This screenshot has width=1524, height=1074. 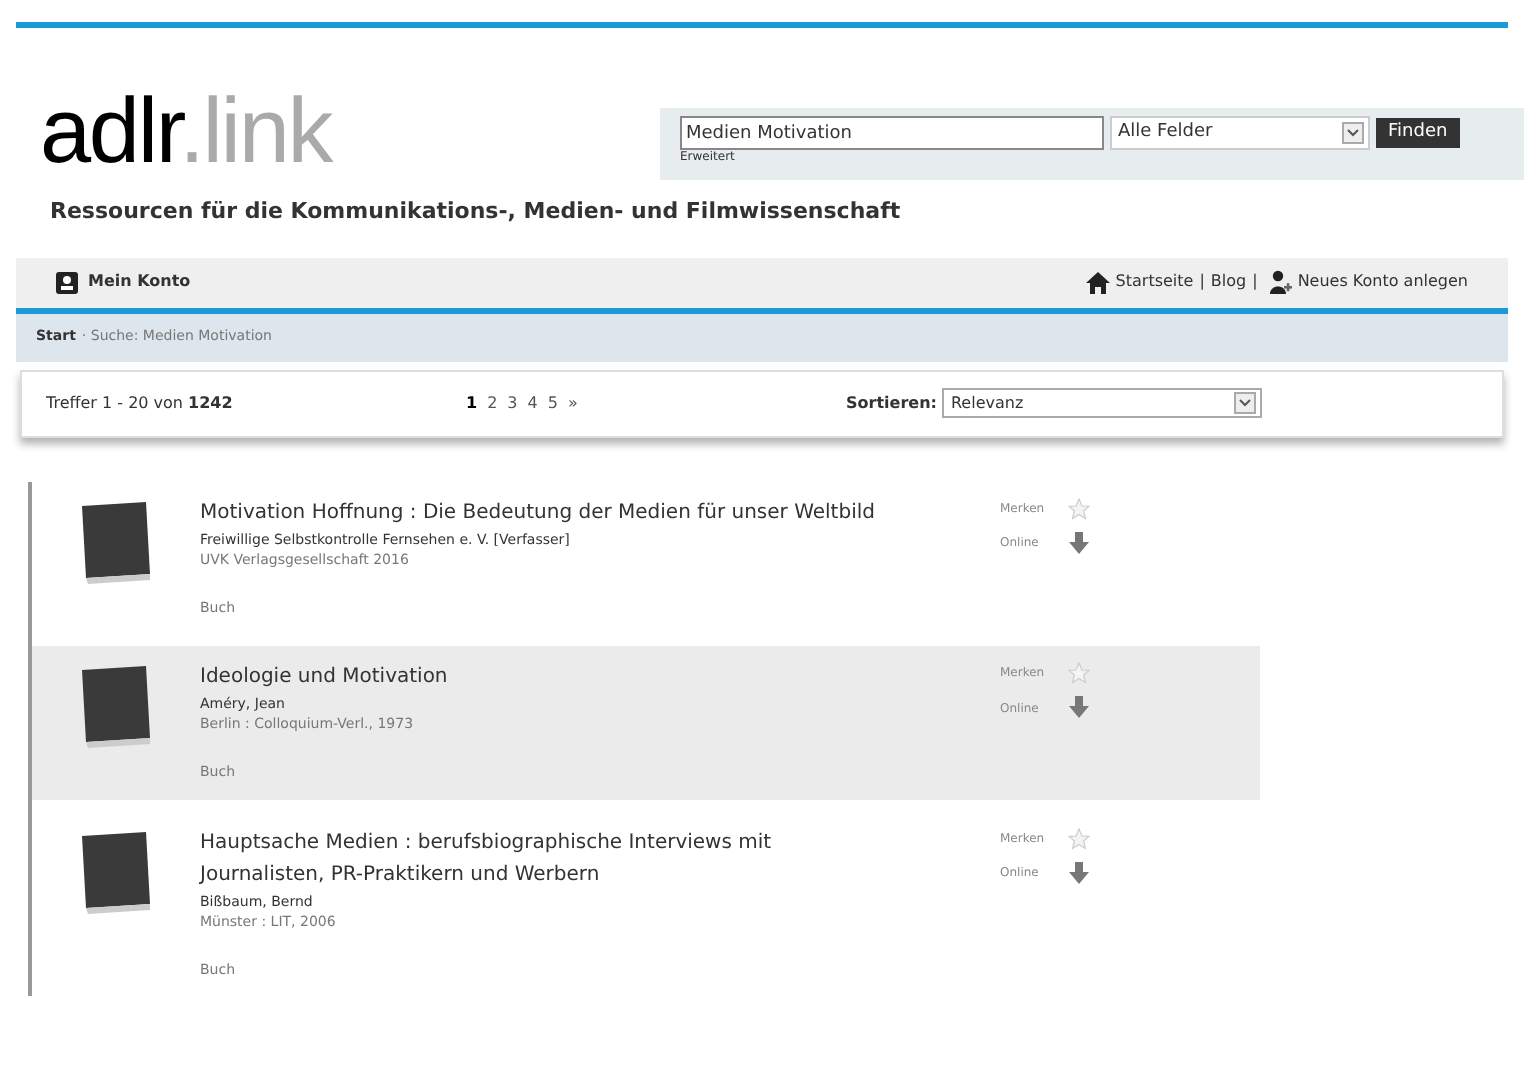 I want to click on page-link: 4, so click(x=532, y=403).